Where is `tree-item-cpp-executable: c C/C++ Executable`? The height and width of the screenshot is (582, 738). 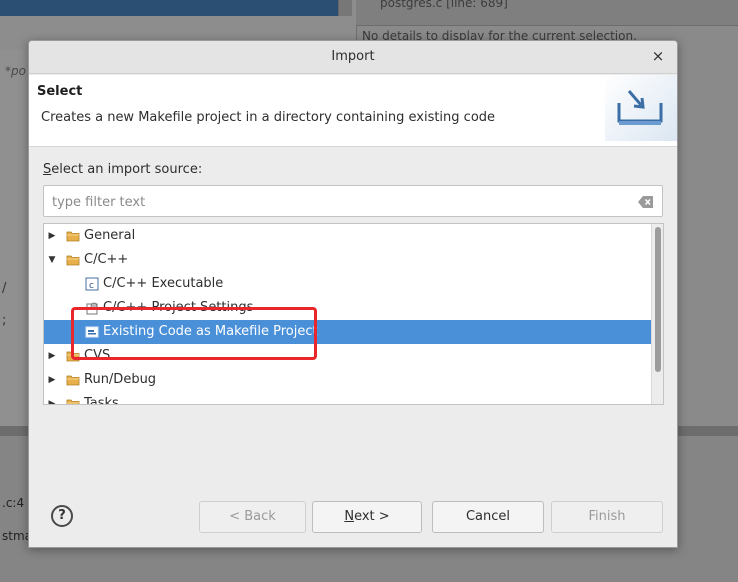
tree-item-cpp-executable: c C/C++ Executable is located at coordinates (348, 284).